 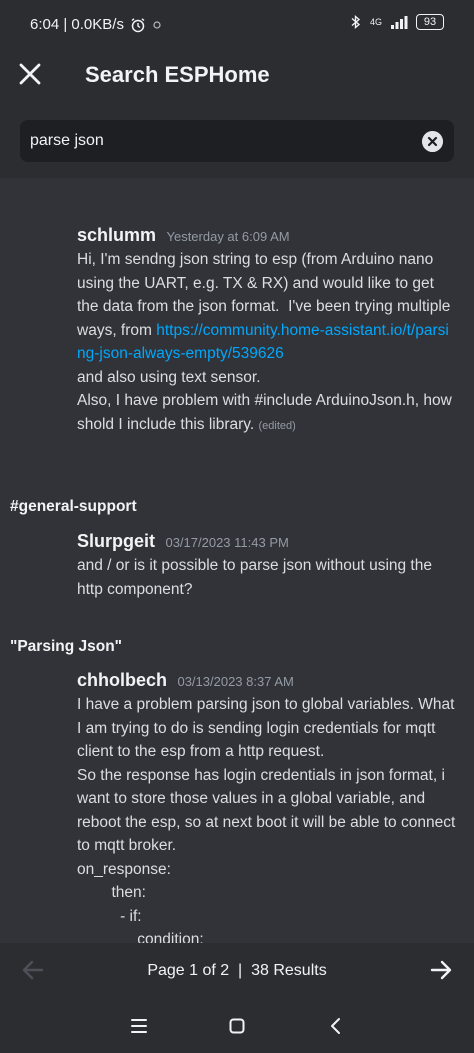 I want to click on search-header: Search ESPHome, so click(x=237, y=75).